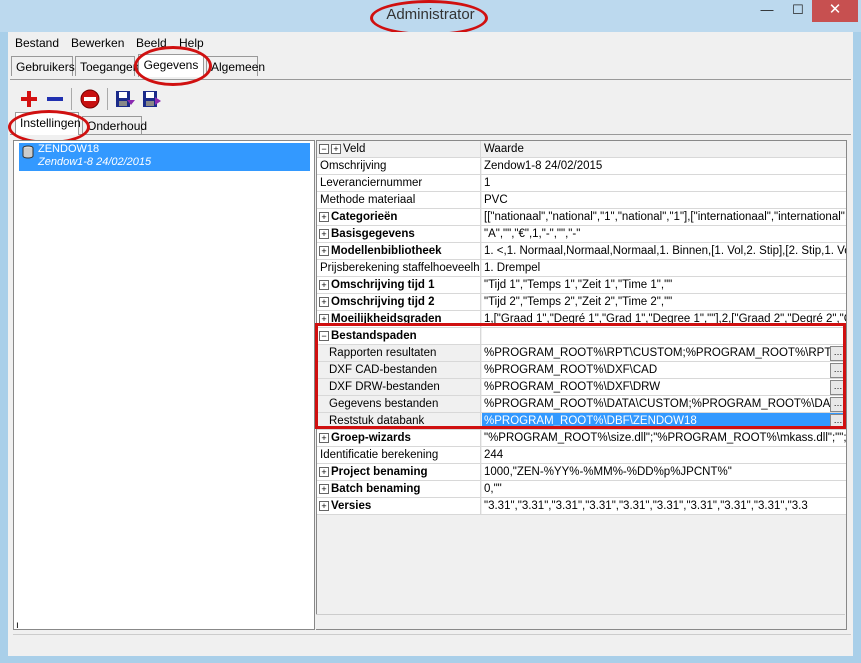  Describe the element at coordinates (399, 506) in the screenshot. I see `grid-field-name: Versies` at that location.